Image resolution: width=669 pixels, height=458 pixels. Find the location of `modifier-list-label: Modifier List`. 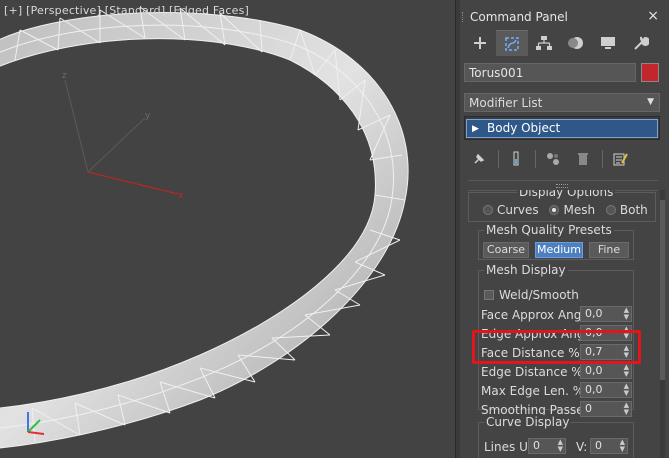

modifier-list-label: Modifier List is located at coordinates (506, 103).